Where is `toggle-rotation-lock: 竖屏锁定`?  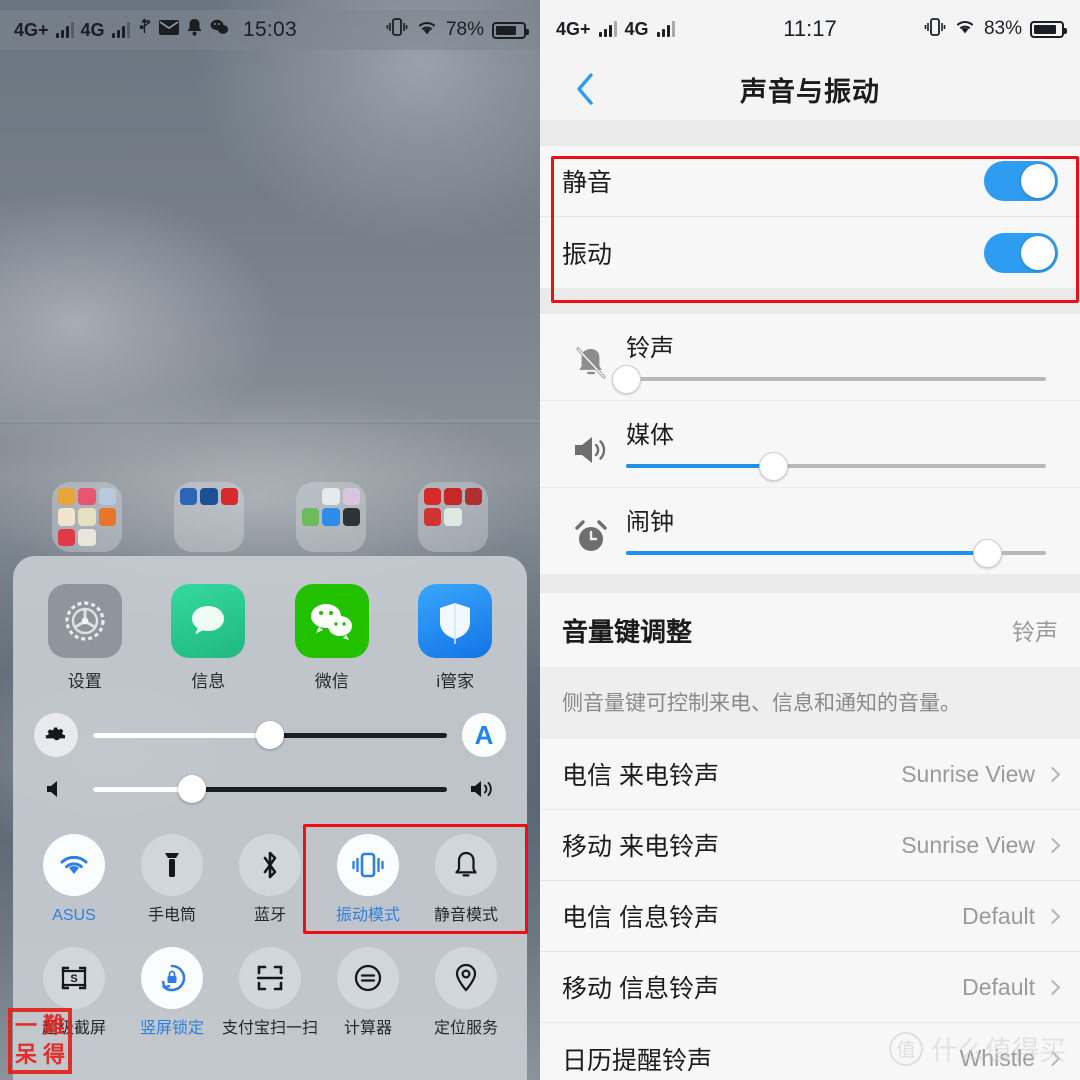
toggle-rotation-lock: 竖屏锁定 is located at coordinates (172, 992).